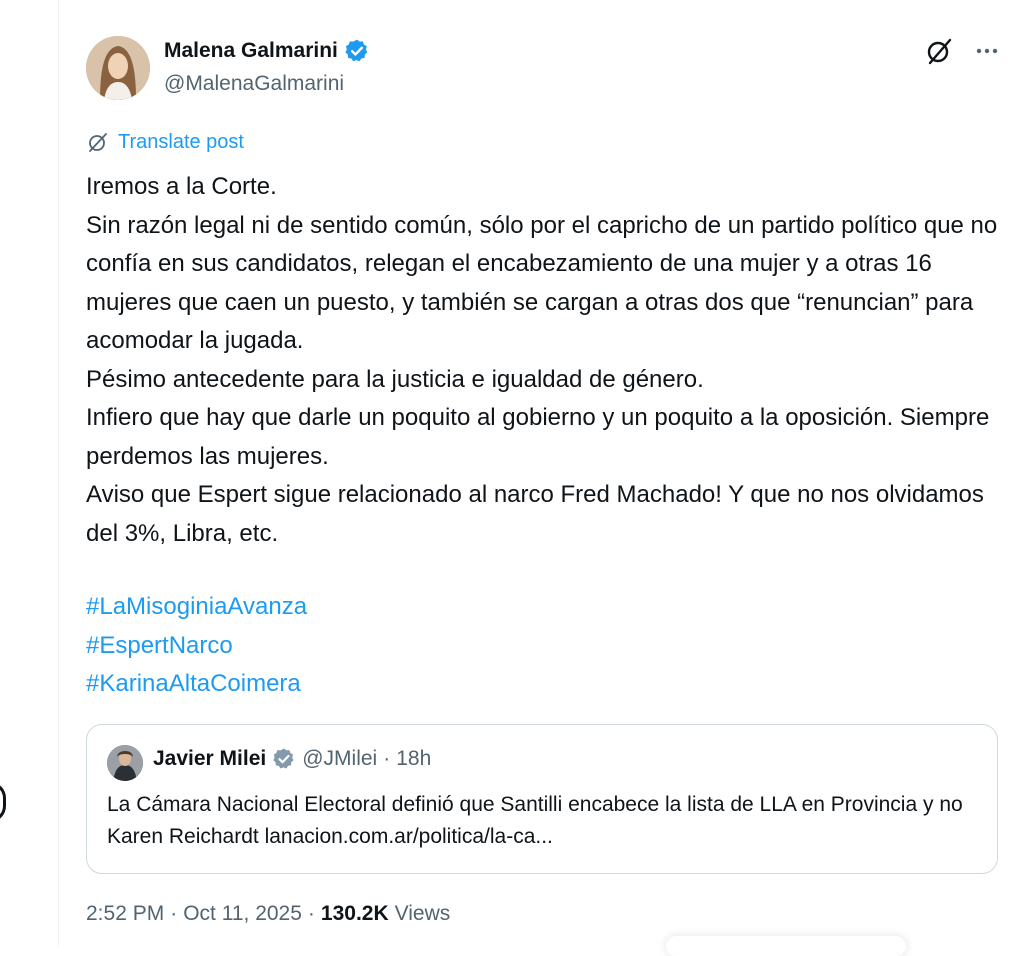 The height and width of the screenshot is (956, 1024). What do you see at coordinates (340, 758) in the screenshot?
I see `quoted-author-handle: @JMilei` at bounding box center [340, 758].